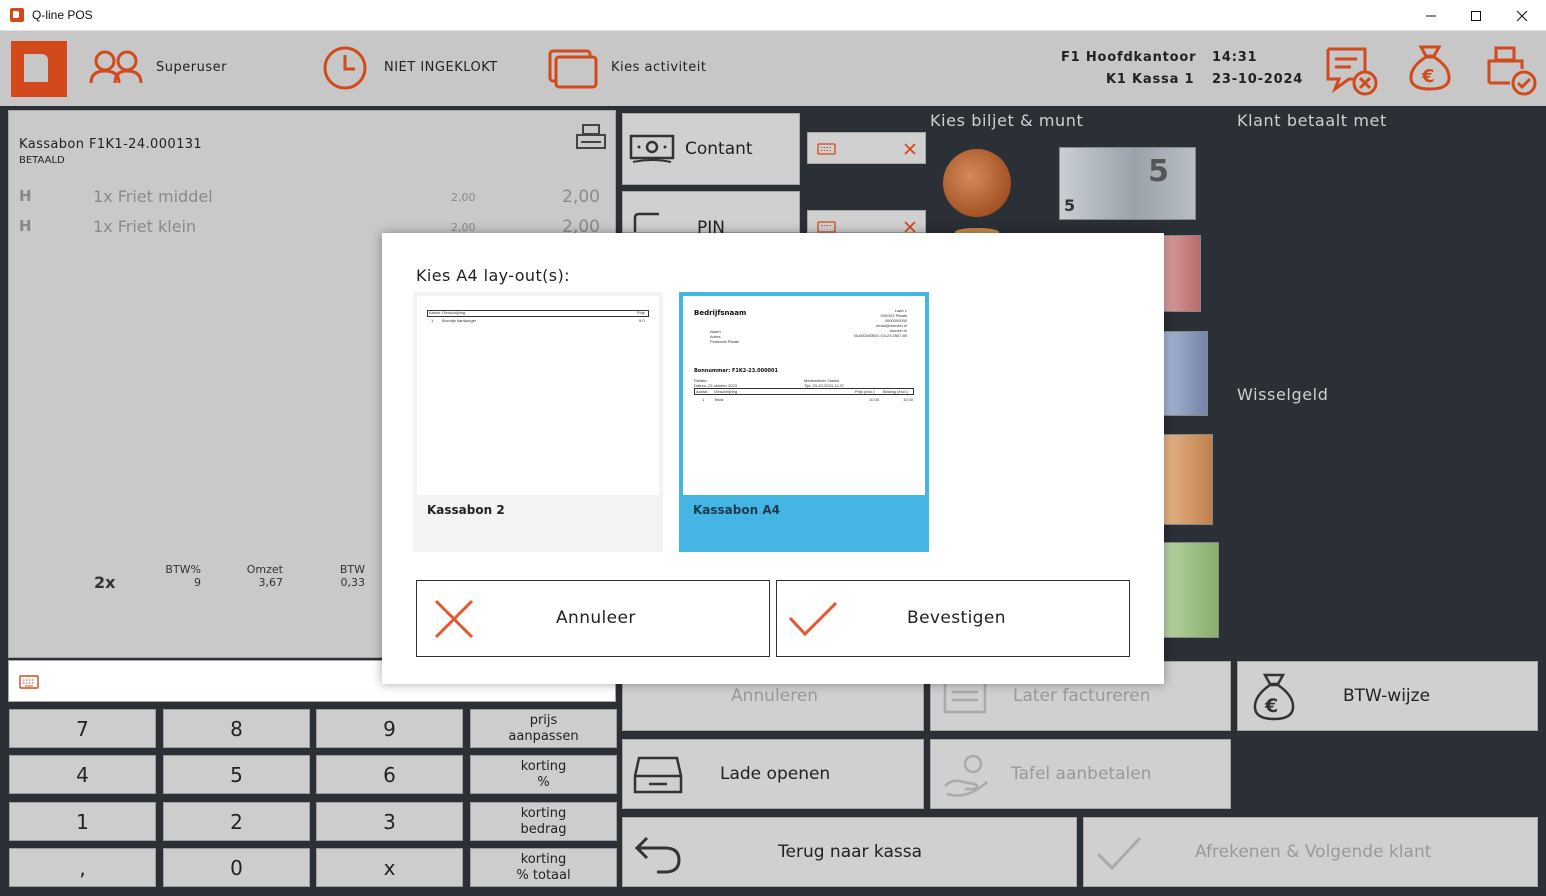 The image size is (1546, 896). I want to click on minimize-icon, so click(1431, 15).